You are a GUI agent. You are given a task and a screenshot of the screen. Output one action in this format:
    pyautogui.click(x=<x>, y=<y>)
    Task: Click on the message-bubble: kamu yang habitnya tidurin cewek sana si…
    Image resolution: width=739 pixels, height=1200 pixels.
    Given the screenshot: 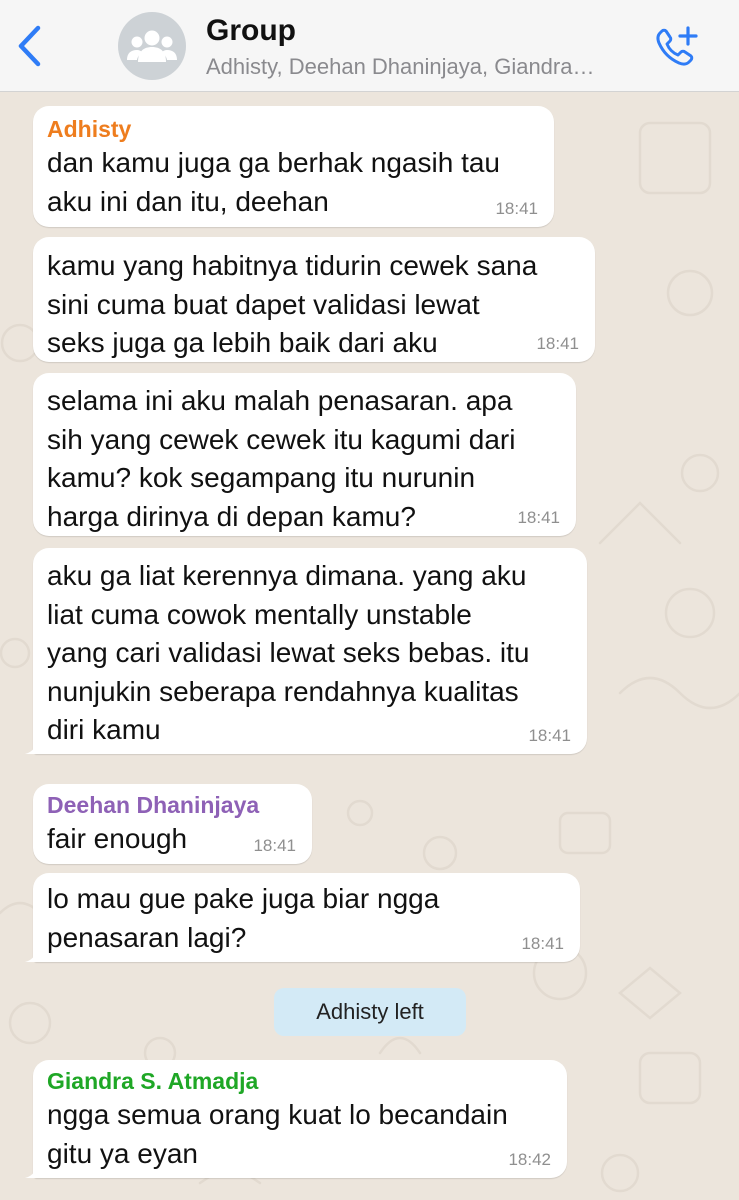 What is the action you would take?
    pyautogui.click(x=314, y=299)
    